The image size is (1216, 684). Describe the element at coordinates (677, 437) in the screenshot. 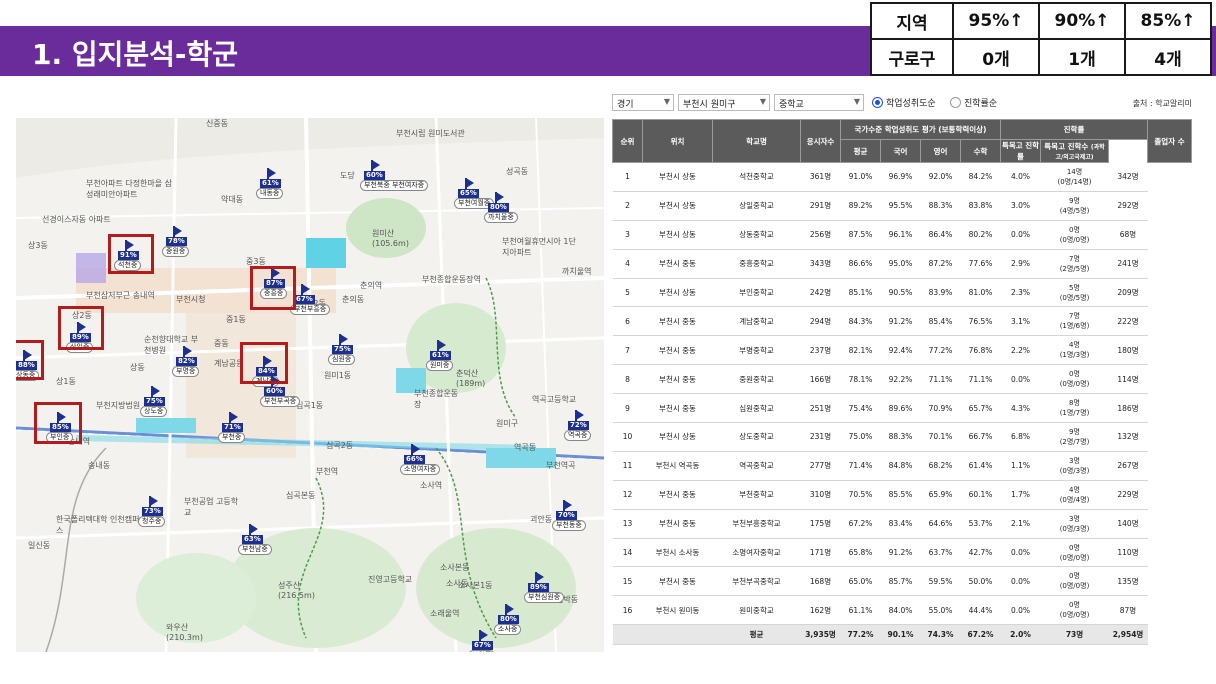

I see `table-cell-location: 부천시 상동` at that location.